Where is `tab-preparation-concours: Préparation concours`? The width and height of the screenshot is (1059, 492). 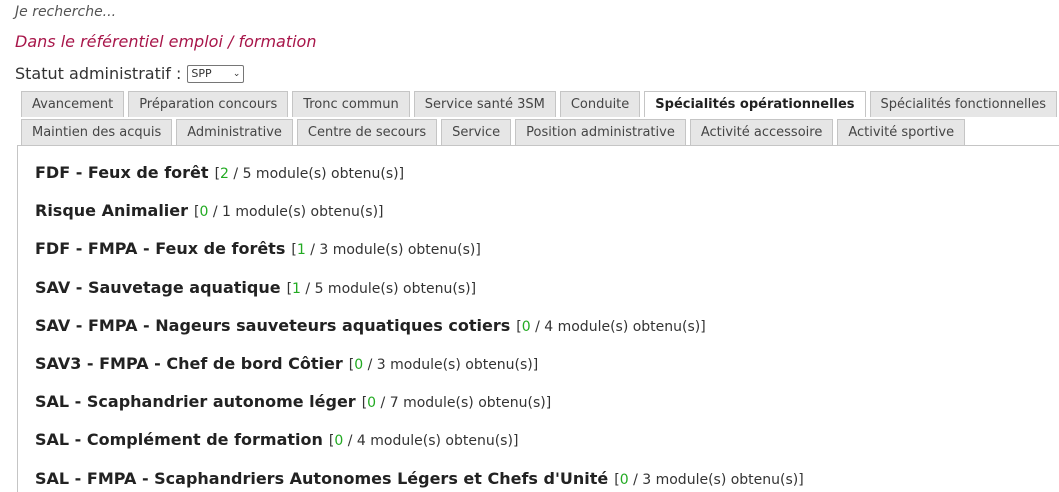 tab-preparation-concours: Préparation concours is located at coordinates (208, 104).